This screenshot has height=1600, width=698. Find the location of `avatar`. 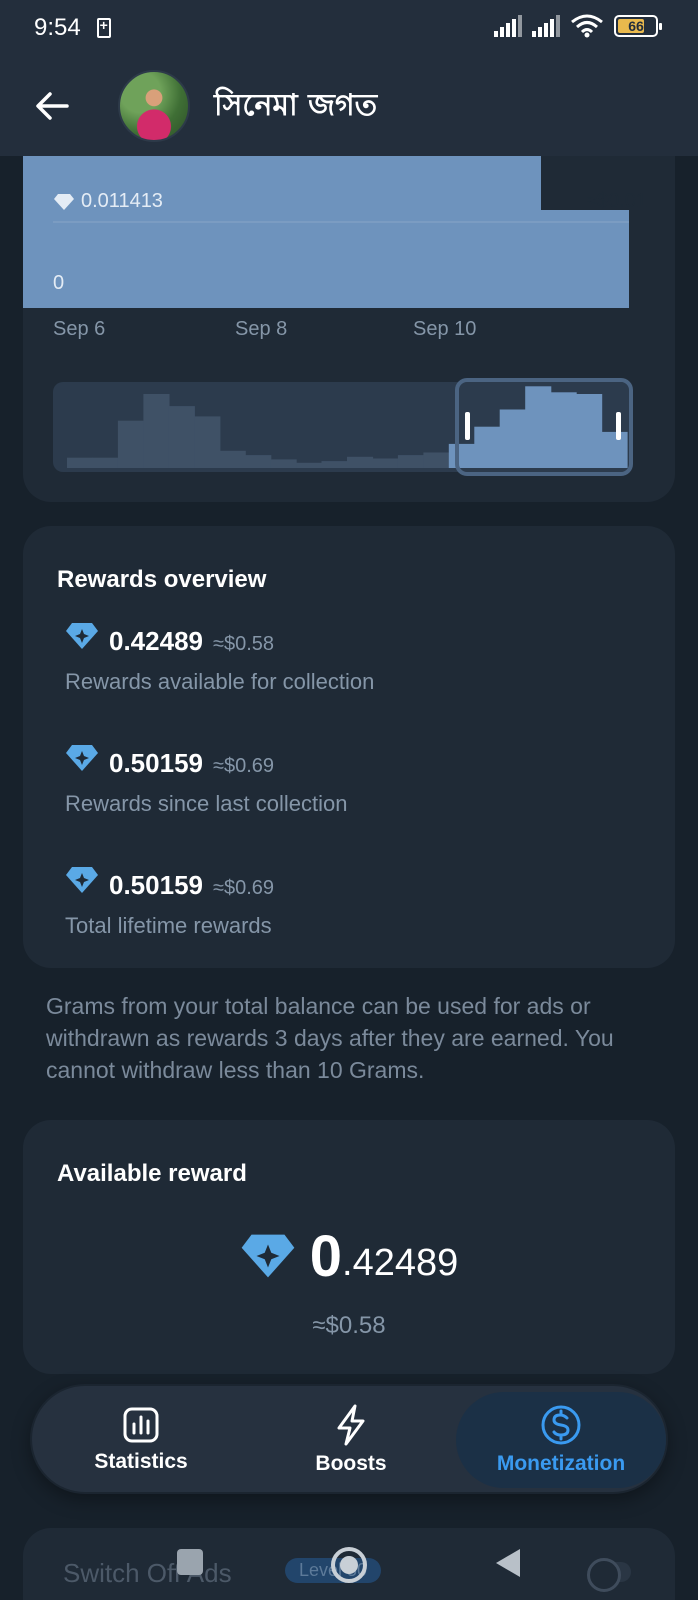

avatar is located at coordinates (154, 106).